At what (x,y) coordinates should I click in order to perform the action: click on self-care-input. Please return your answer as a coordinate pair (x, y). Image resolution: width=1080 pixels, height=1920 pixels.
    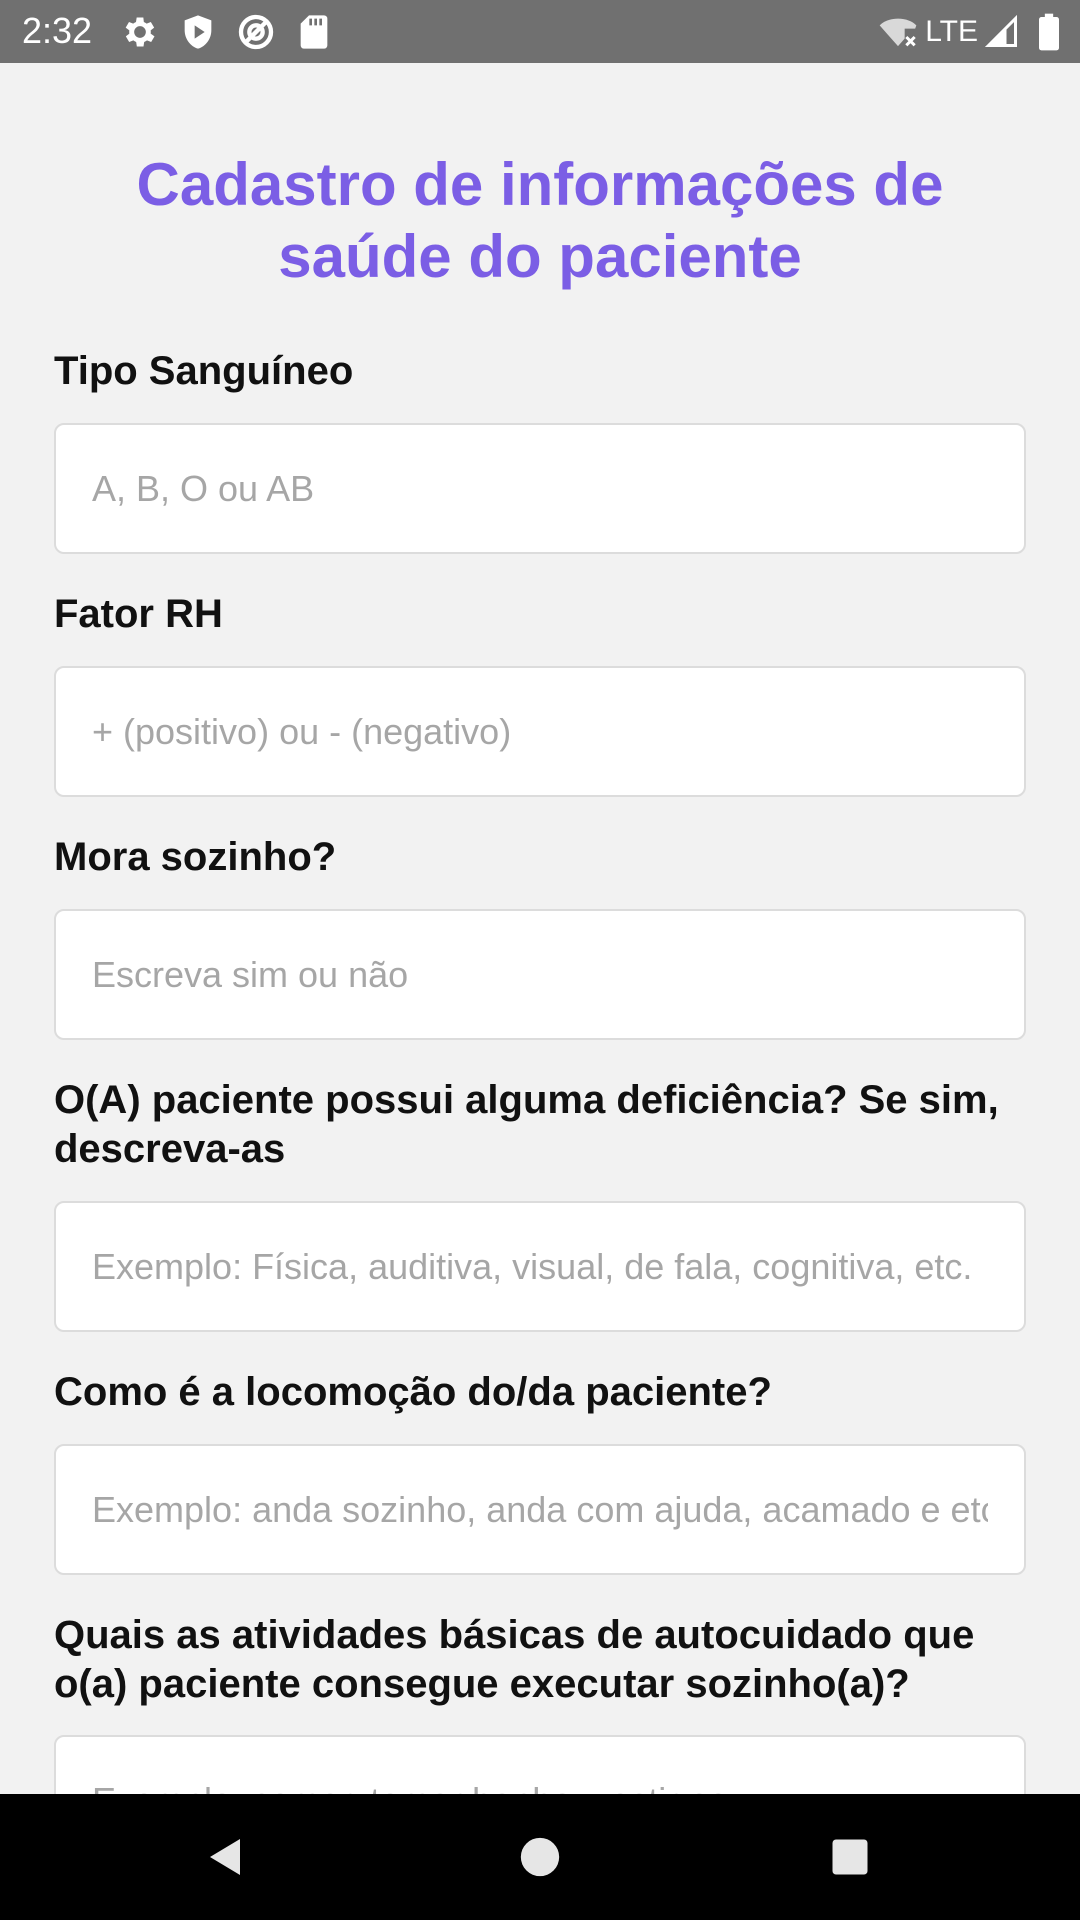
    Looking at the image, I should click on (540, 1764).